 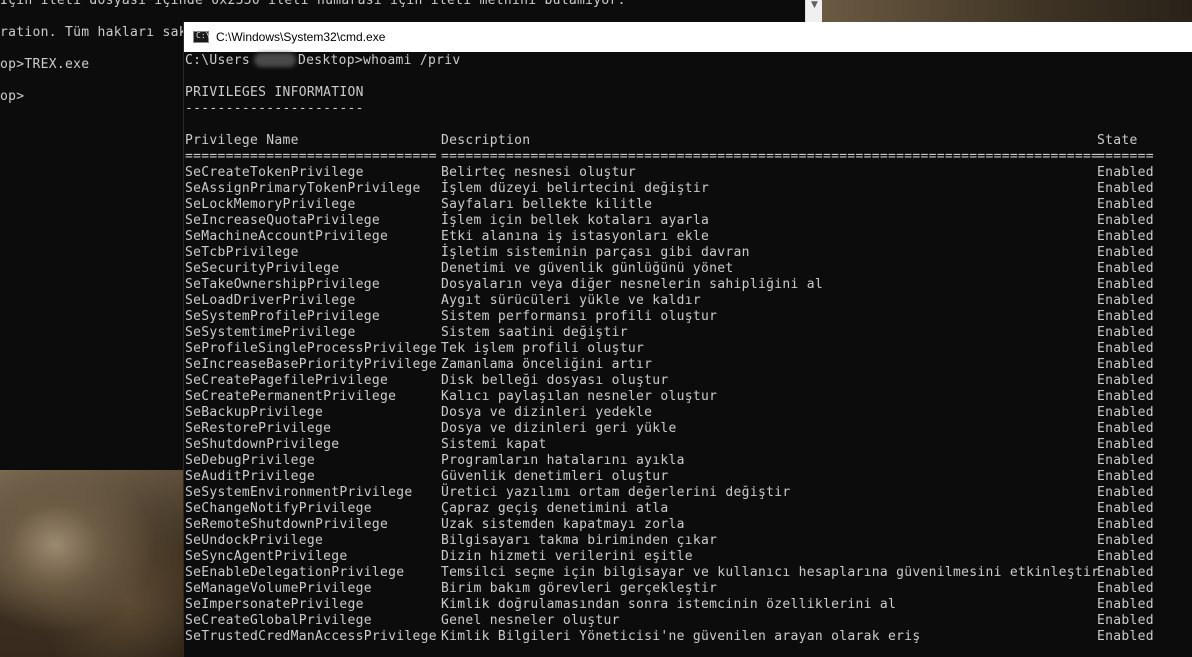 What do you see at coordinates (555, 380) in the screenshot?
I see `privilege-description: Disk belleği dosyası oluştur` at bounding box center [555, 380].